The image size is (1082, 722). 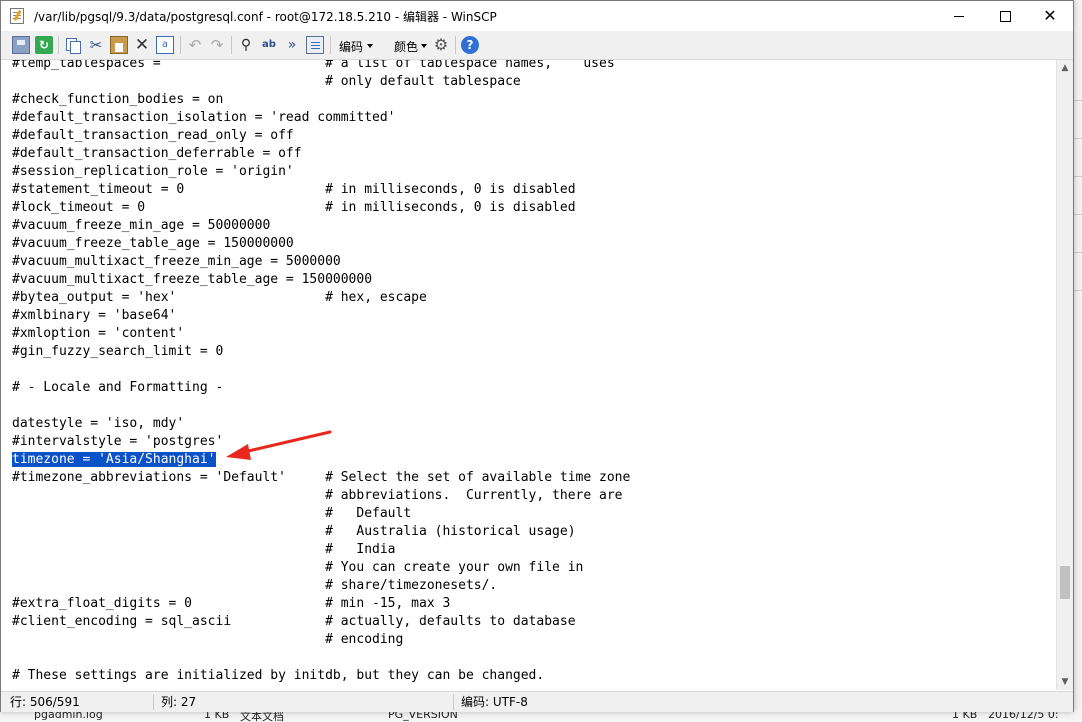 I want to click on editor-line: timezone = 'Asia/Shanghai', so click(x=114, y=460).